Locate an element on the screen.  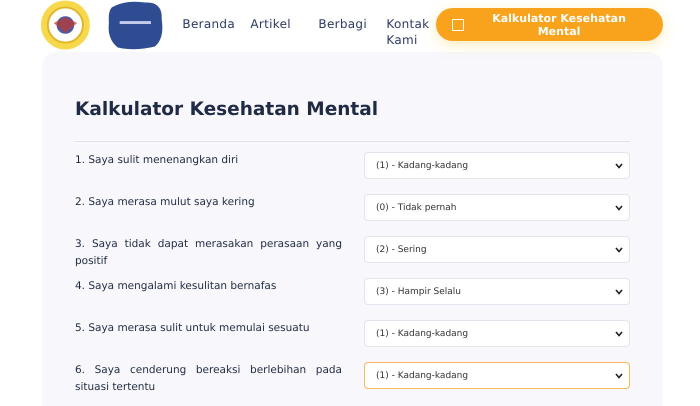
answer-dropdown: (2) - Sering is located at coordinates (497, 249).